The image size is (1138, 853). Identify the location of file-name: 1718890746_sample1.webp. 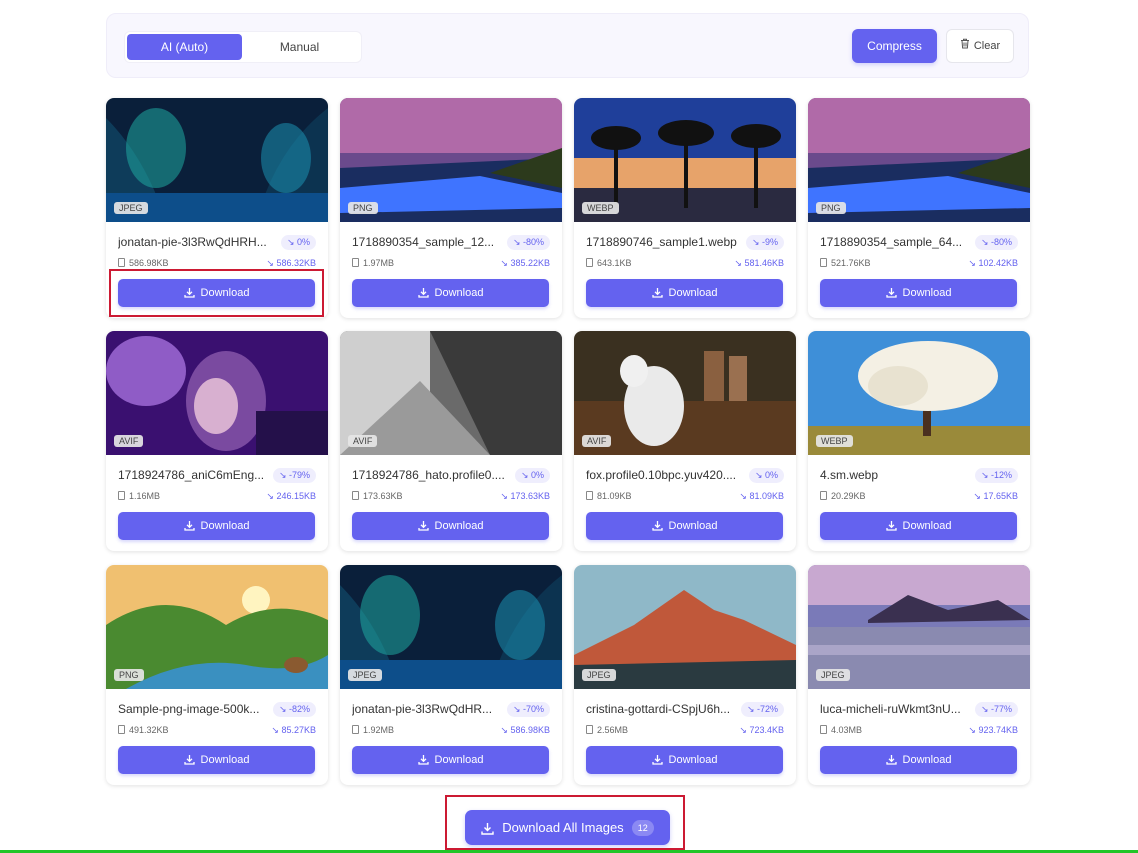
(661, 242).